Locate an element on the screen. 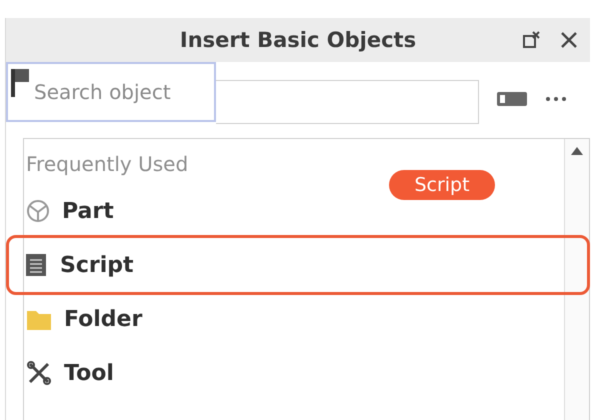  flag-icon is located at coordinates (20, 83).